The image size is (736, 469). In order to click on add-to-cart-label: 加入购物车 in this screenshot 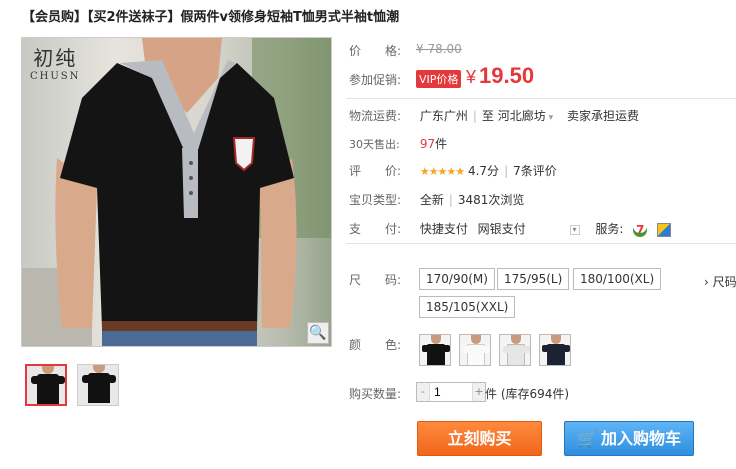, I will do `click(640, 438)`.